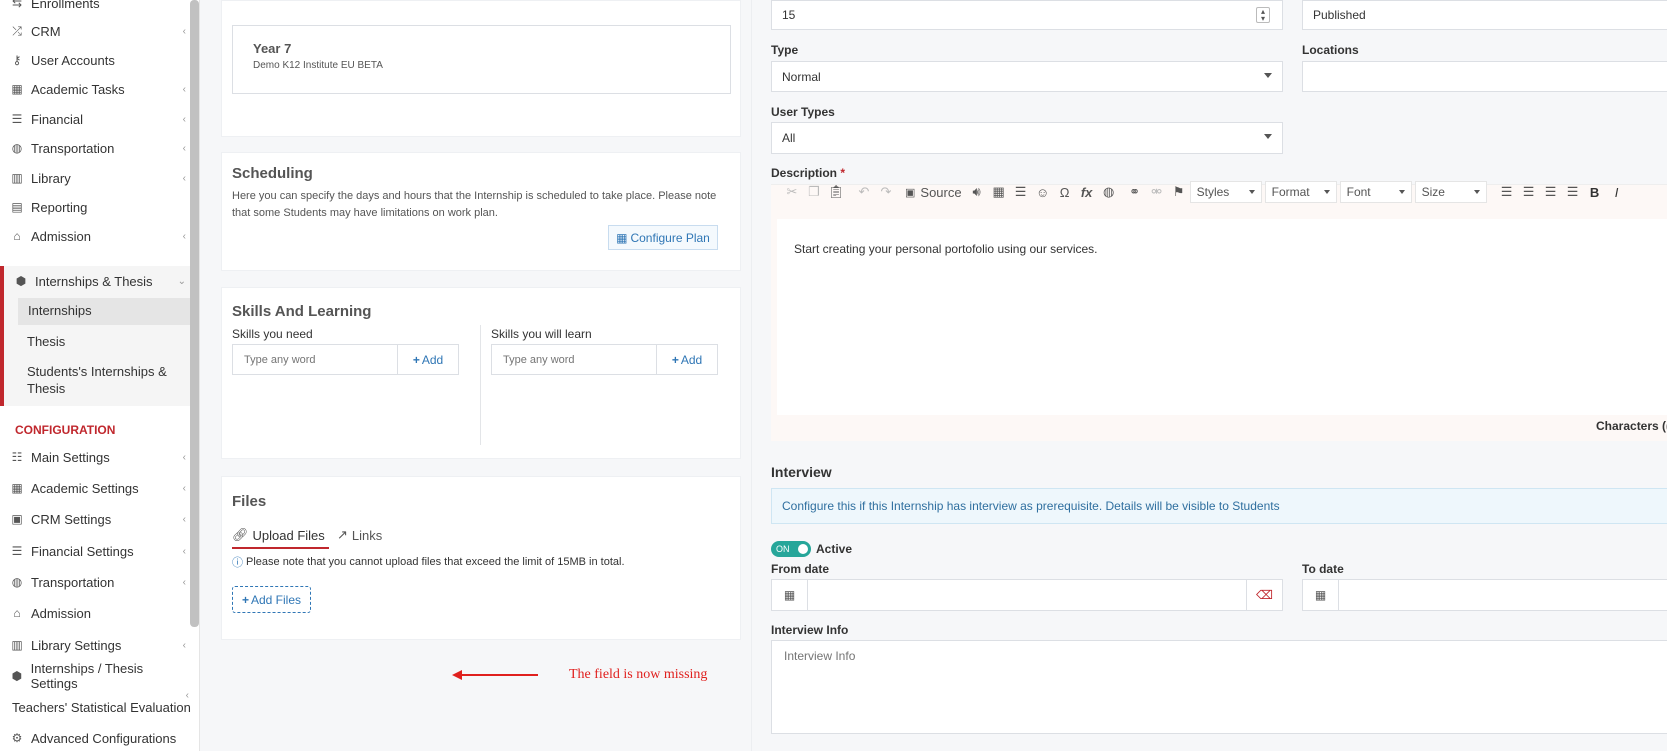  What do you see at coordinates (17, 457) in the screenshot?
I see `sliders-icon: ☷` at bounding box center [17, 457].